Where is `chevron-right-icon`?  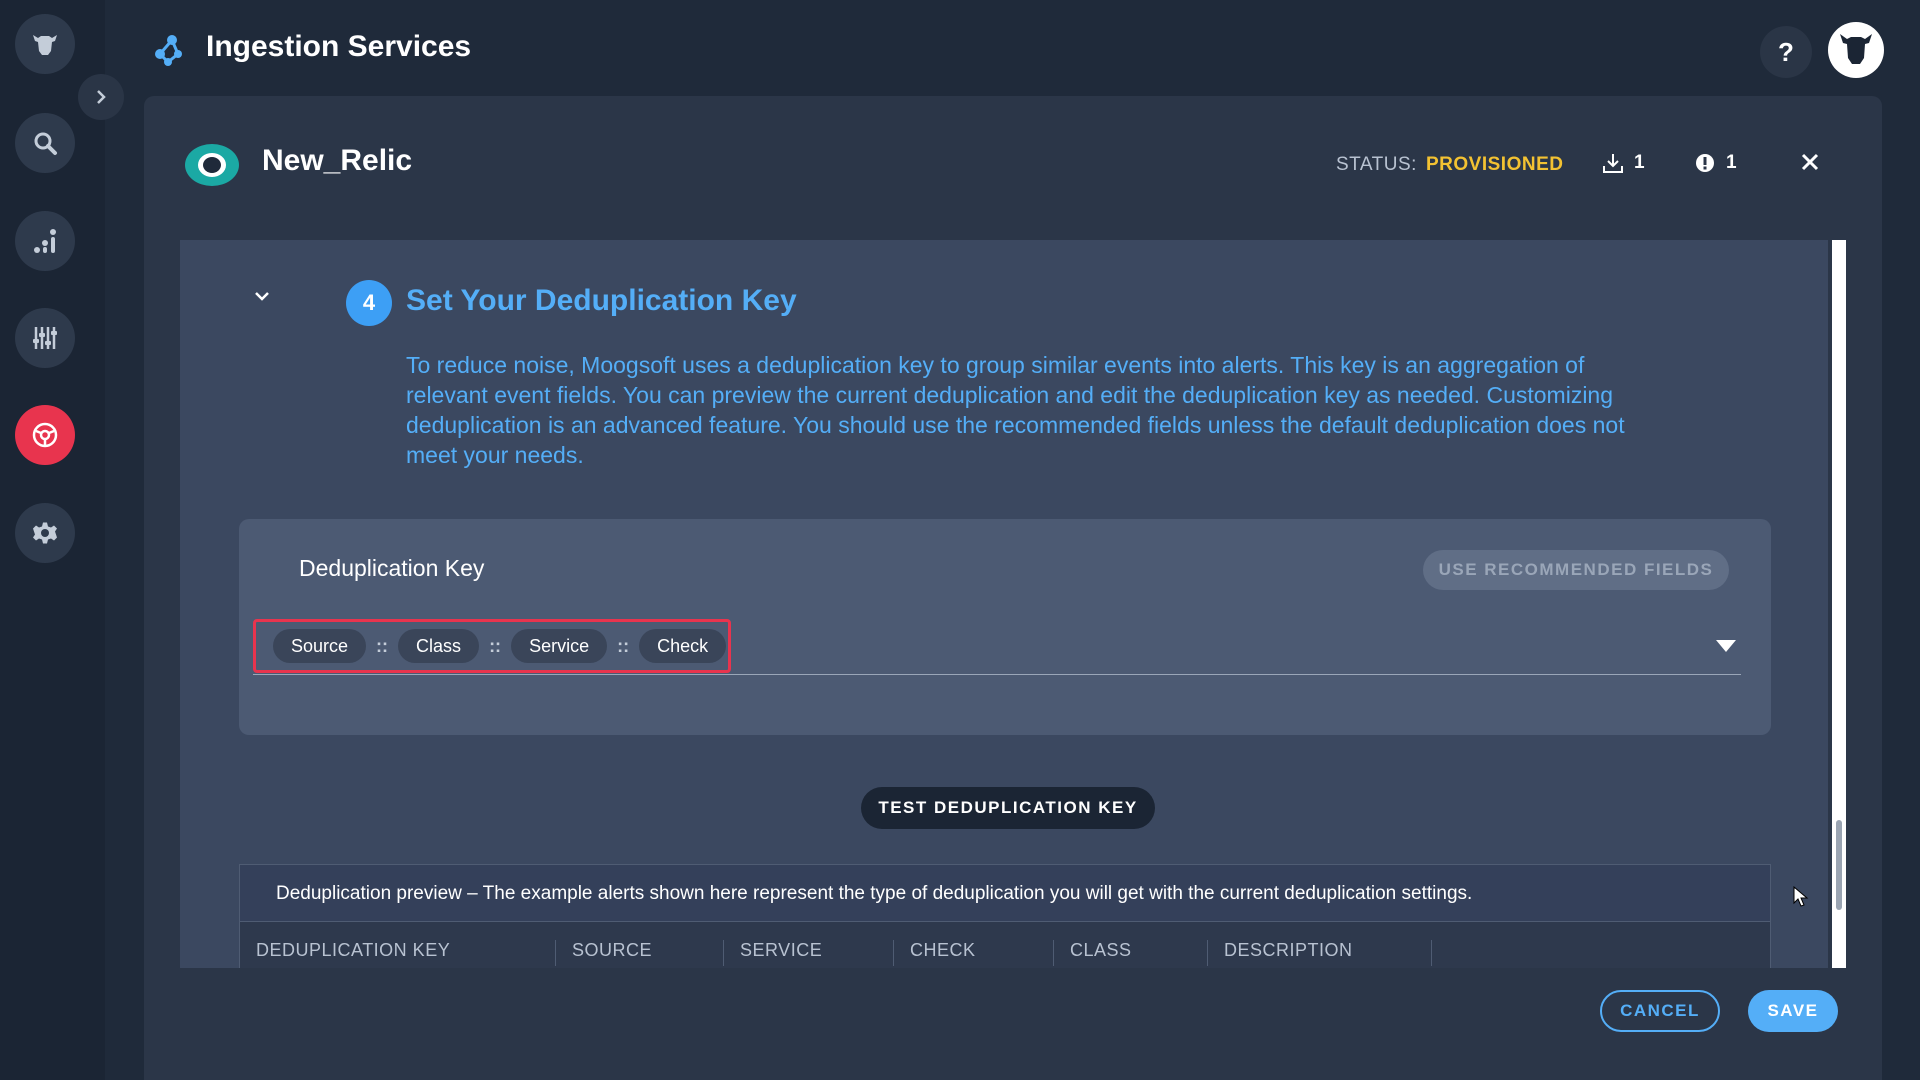
chevron-right-icon is located at coordinates (101, 97).